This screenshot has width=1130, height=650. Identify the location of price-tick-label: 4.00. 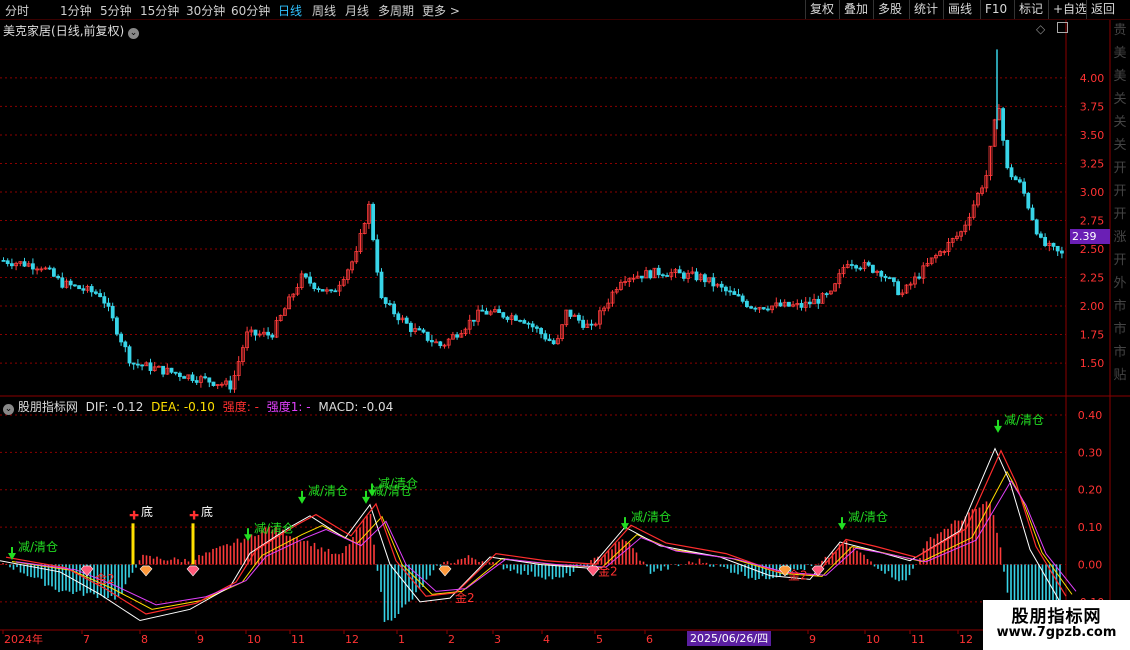
(1092, 78).